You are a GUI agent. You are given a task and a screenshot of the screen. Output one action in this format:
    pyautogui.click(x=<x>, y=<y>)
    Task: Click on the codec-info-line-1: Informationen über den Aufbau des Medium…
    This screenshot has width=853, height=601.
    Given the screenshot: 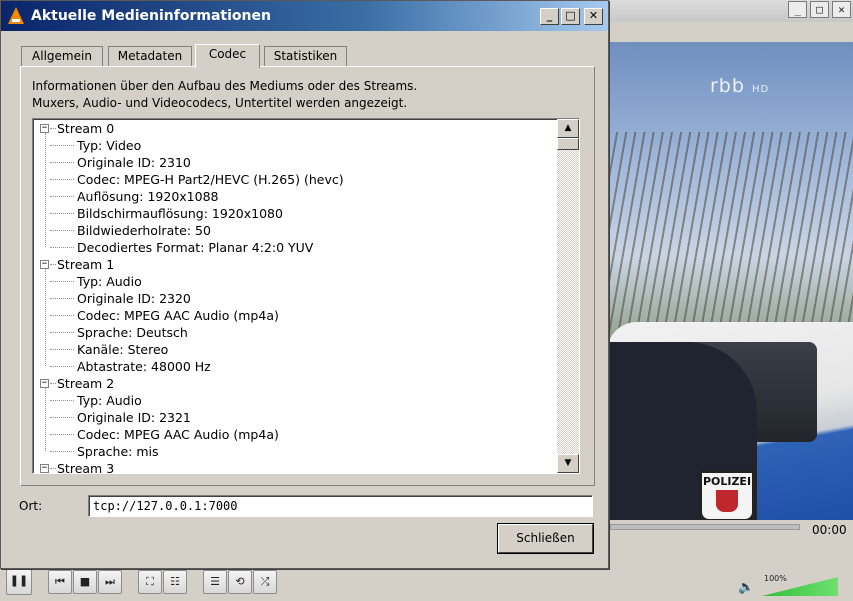 What is the action you would take?
    pyautogui.click(x=225, y=86)
    